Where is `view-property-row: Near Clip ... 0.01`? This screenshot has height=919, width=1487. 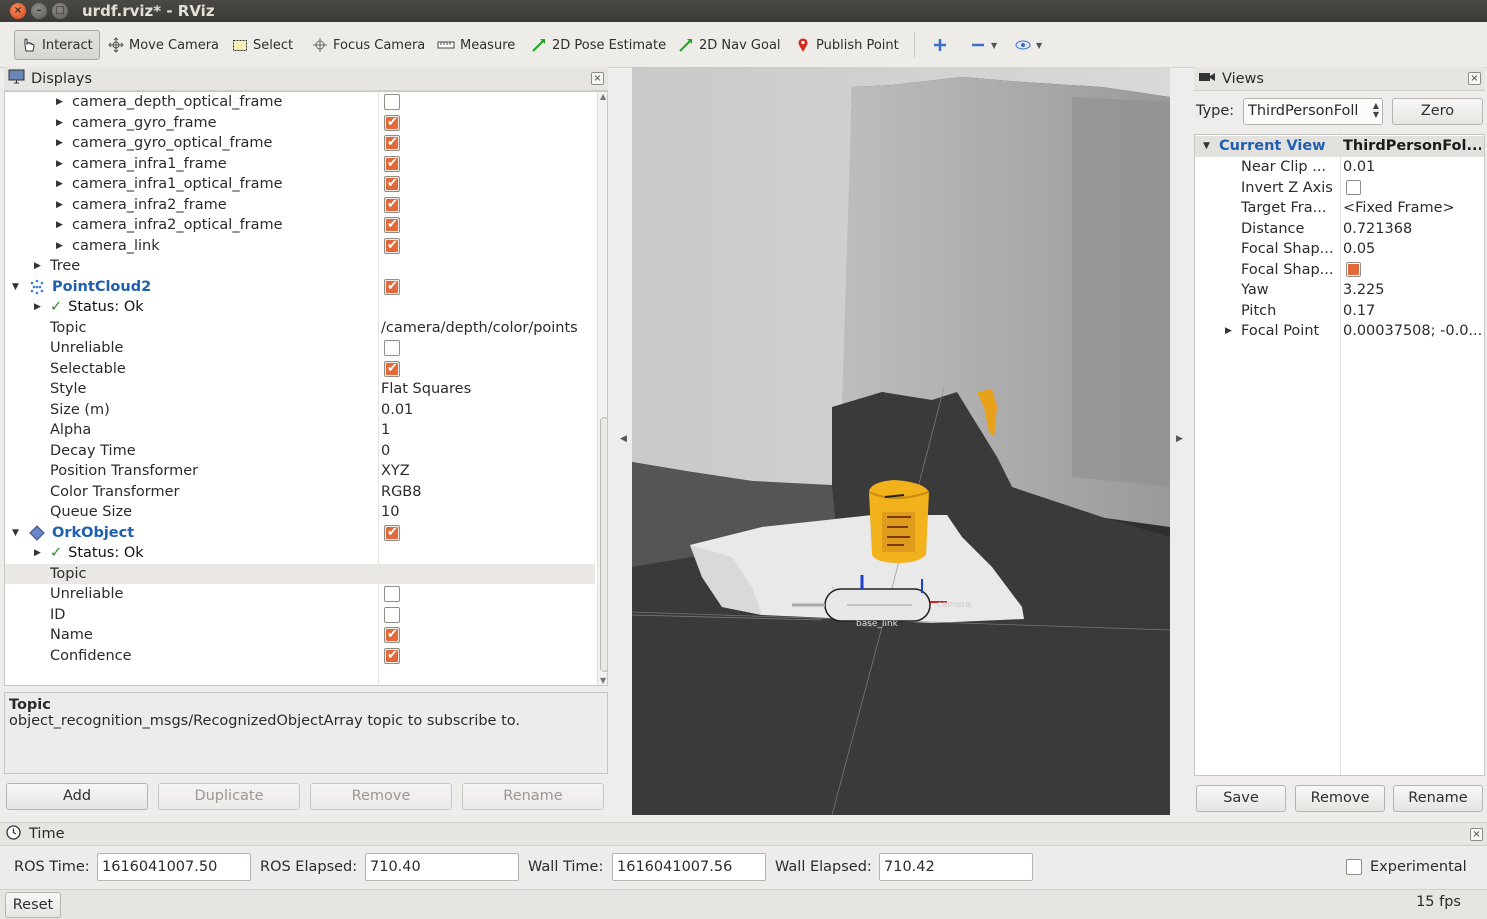
view-property-row: Near Clip ... 0.01 is located at coordinates (1339, 167).